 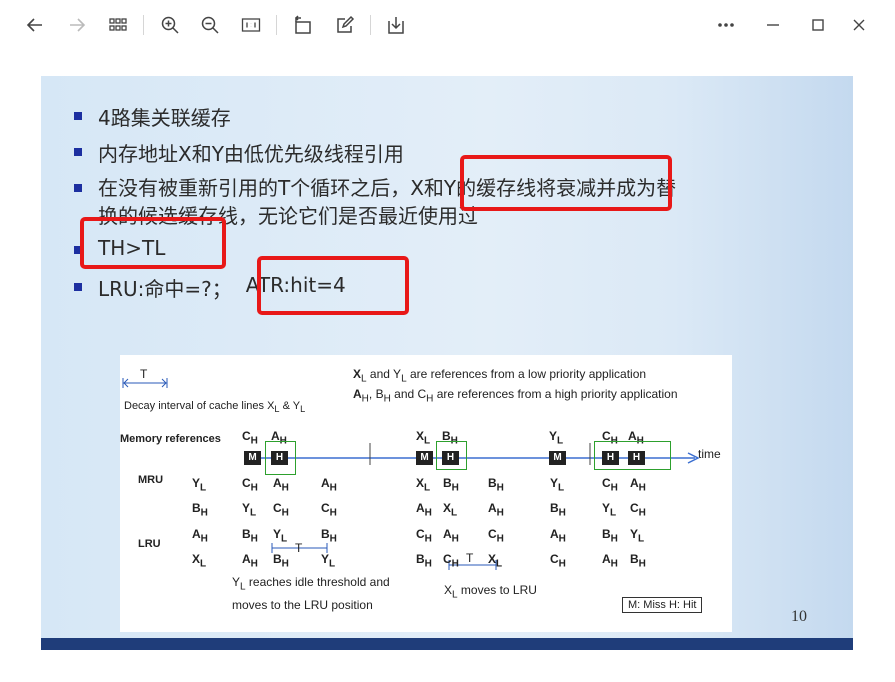 I want to click on edit-icon, so click(x=345, y=25).